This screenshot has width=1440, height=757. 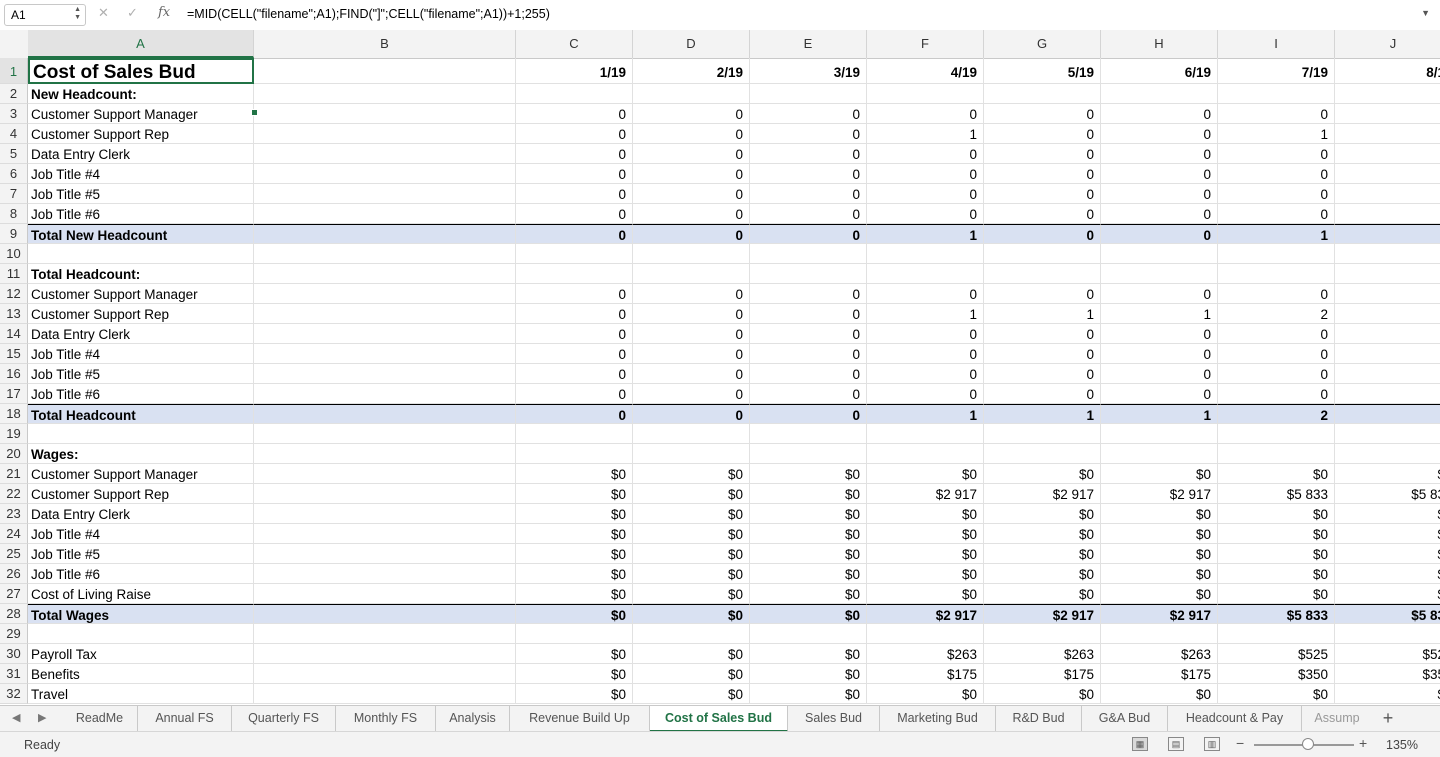 What do you see at coordinates (580, 719) in the screenshot?
I see `sheet-tab: Revenue Build Up` at bounding box center [580, 719].